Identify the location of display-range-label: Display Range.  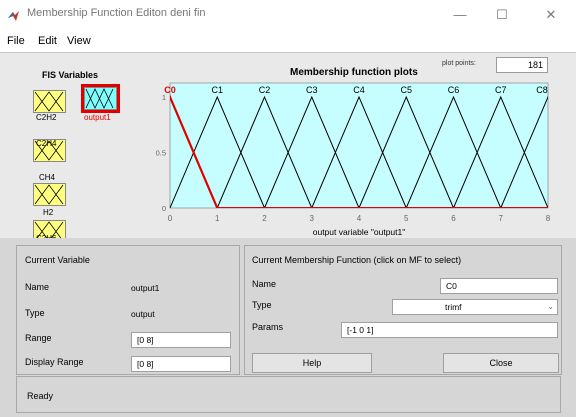
(54, 362).